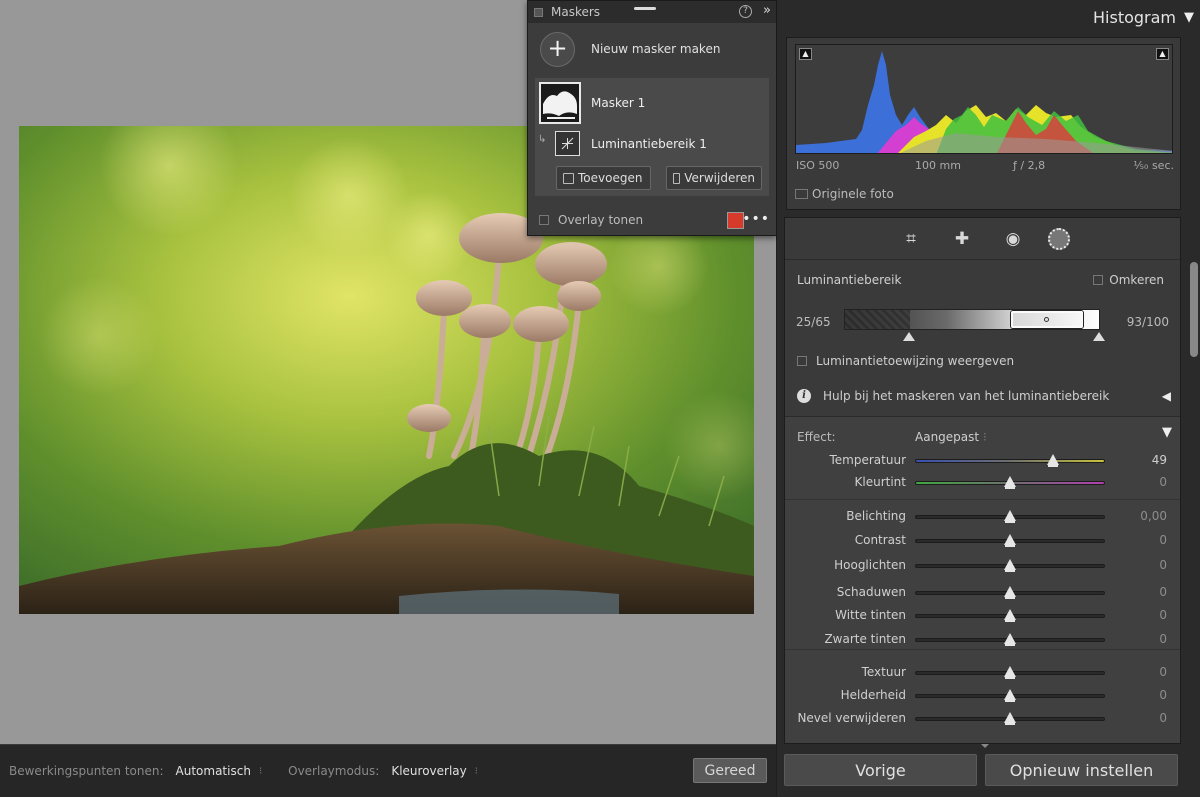 Image resolution: width=1200 pixels, height=797 pixels. What do you see at coordinates (802, 361) in the screenshot?
I see `luminance-mapping-checkbox` at bounding box center [802, 361].